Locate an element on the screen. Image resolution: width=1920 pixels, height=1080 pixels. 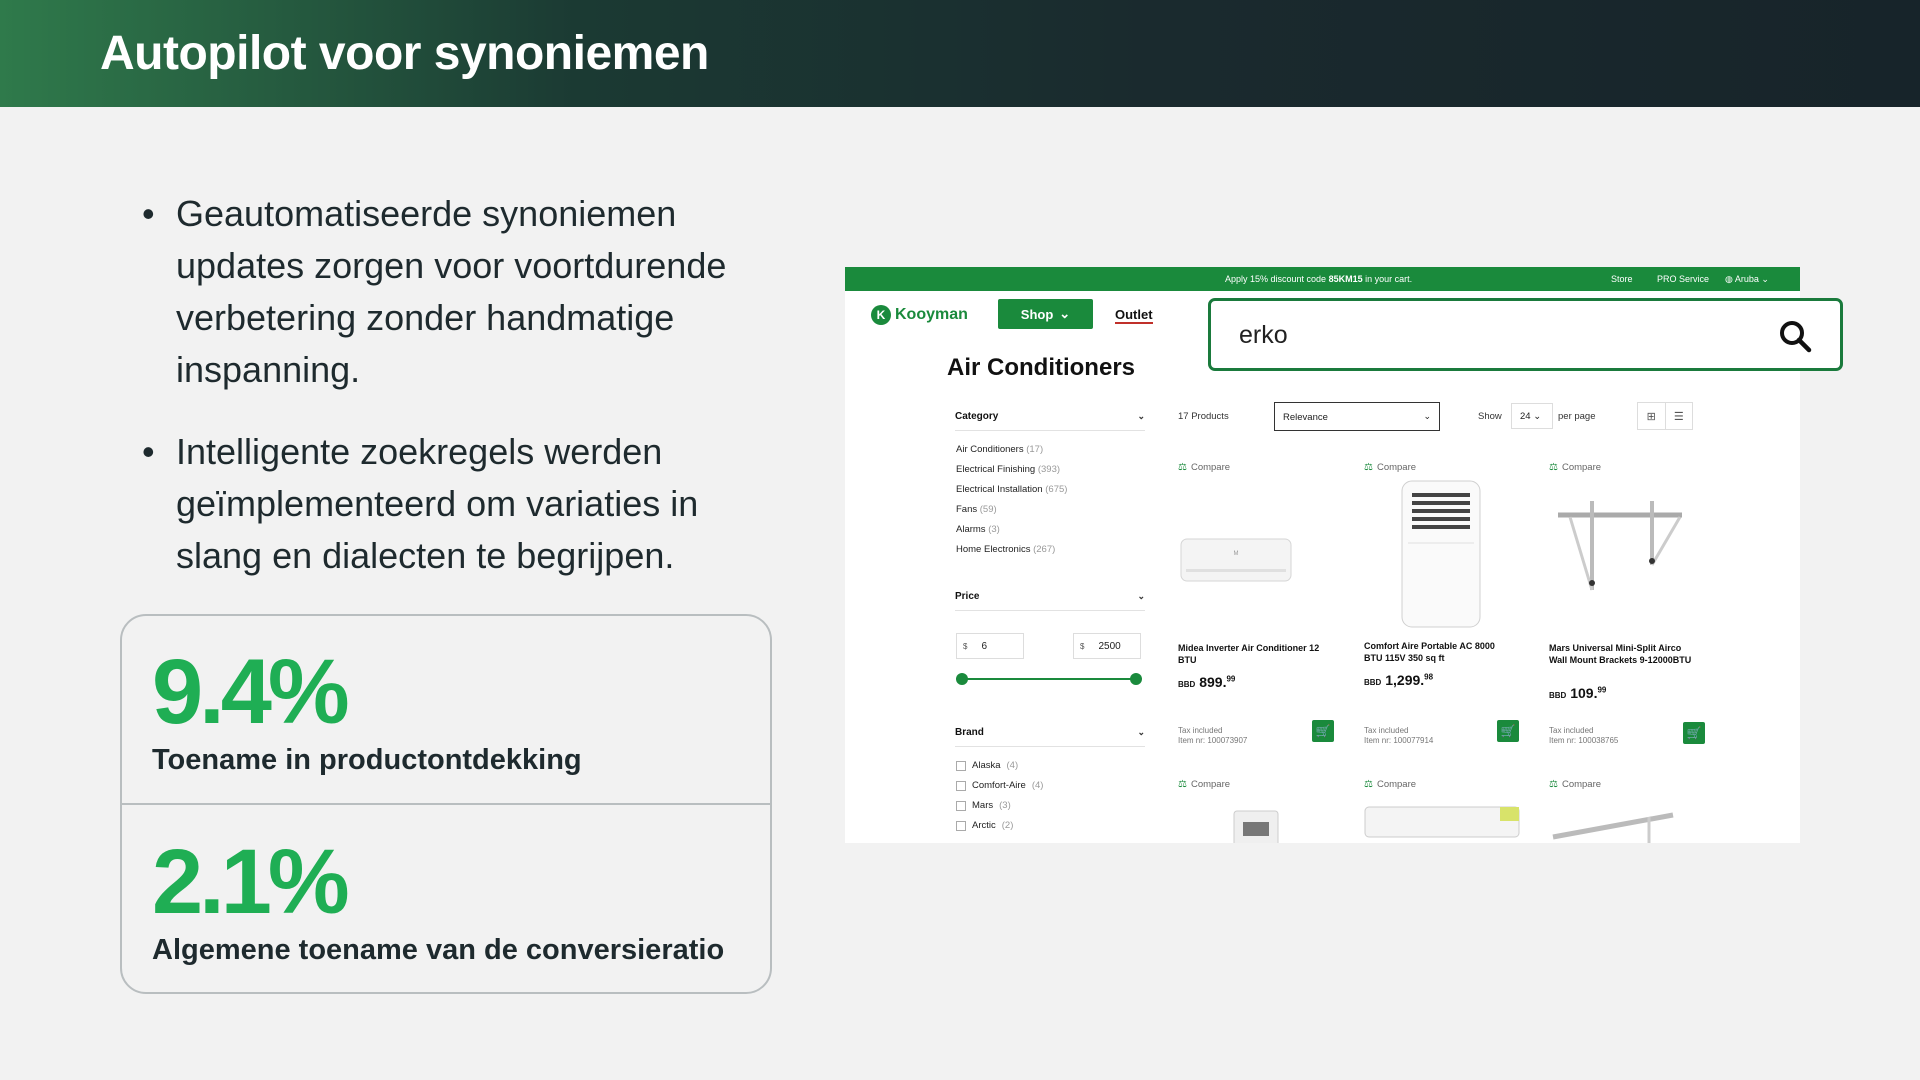
product-image-wall-ac: M is located at coordinates (1236, 560).